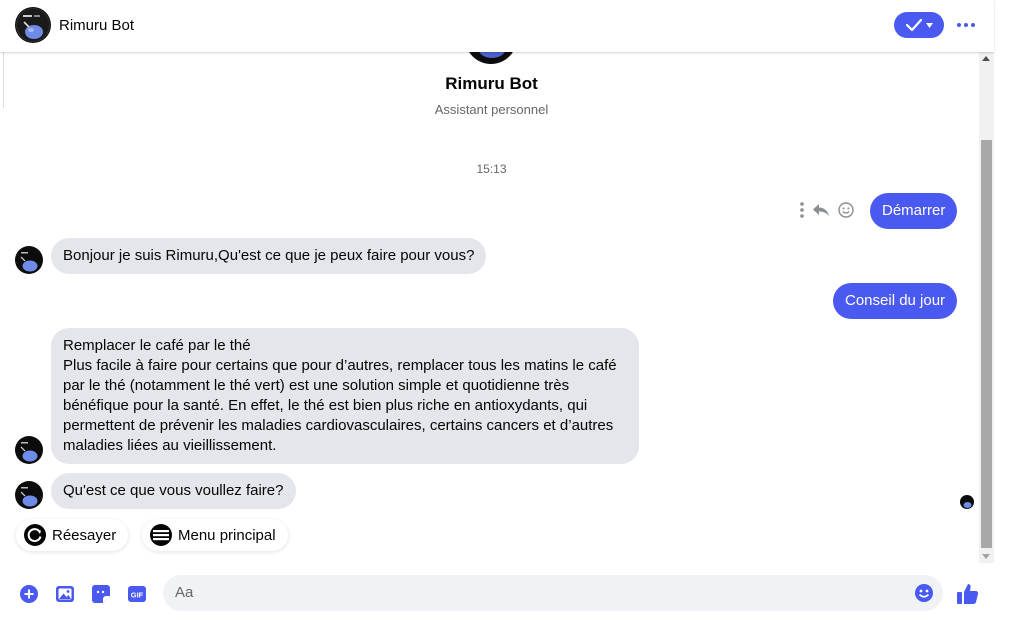 The height and width of the screenshot is (623, 1009). What do you see at coordinates (101, 594) in the screenshot?
I see `sticker-icon` at bounding box center [101, 594].